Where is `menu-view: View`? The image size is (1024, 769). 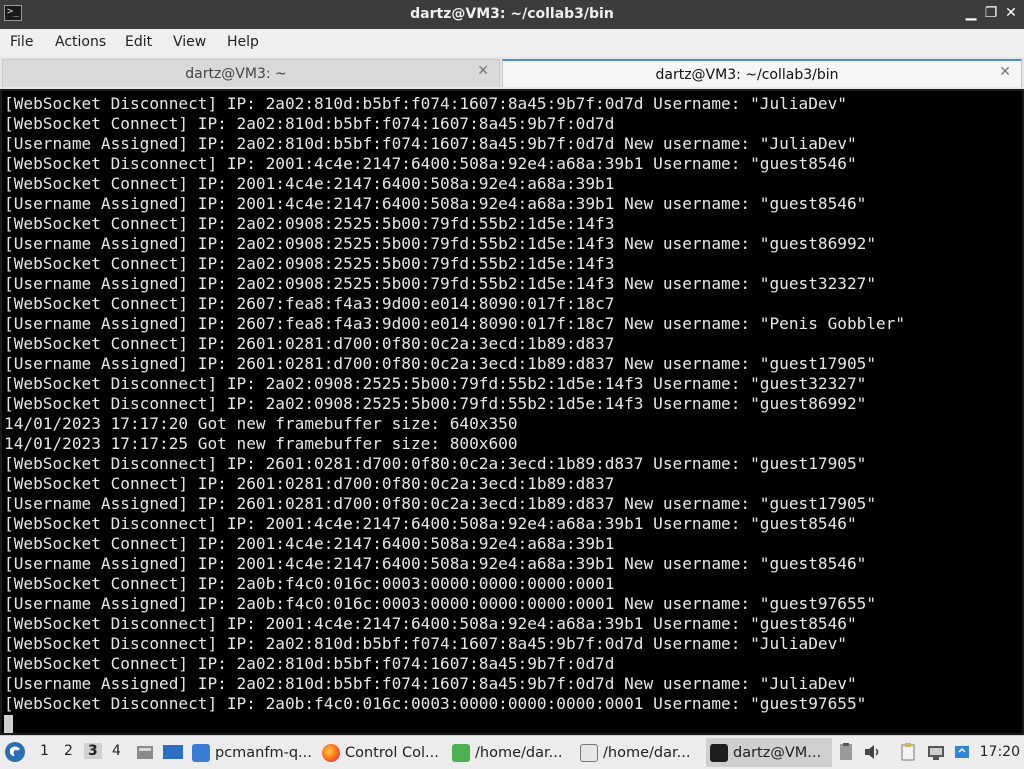
menu-view: View is located at coordinates (189, 42).